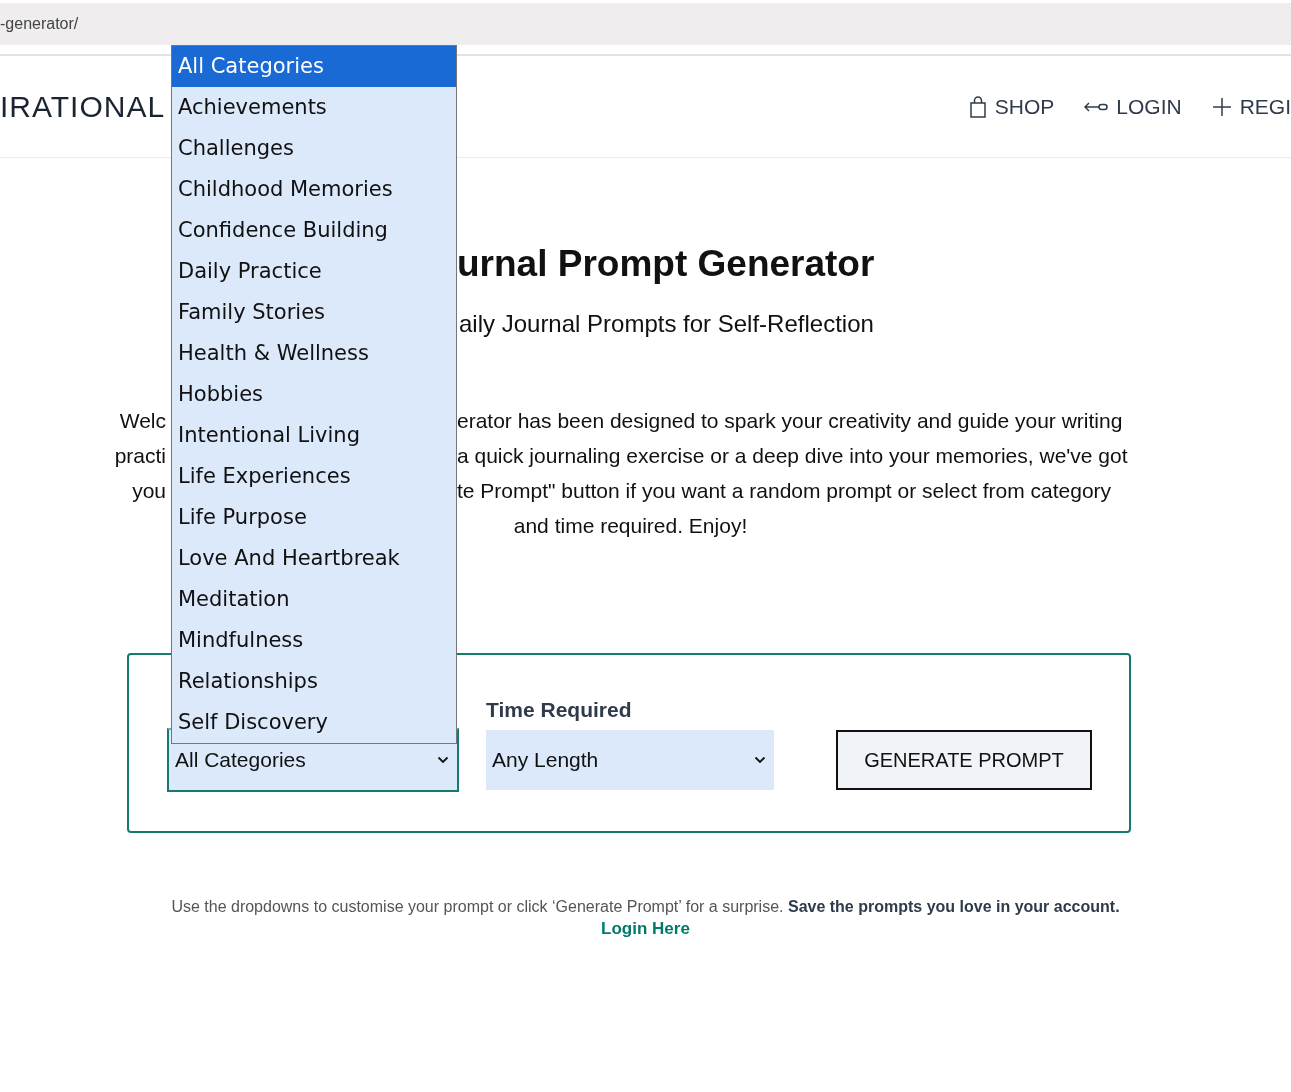 The image size is (1291, 1092). I want to click on intro-text: a quick journaling exercise or a deep dive into your memories, we've got, so click(792, 455).